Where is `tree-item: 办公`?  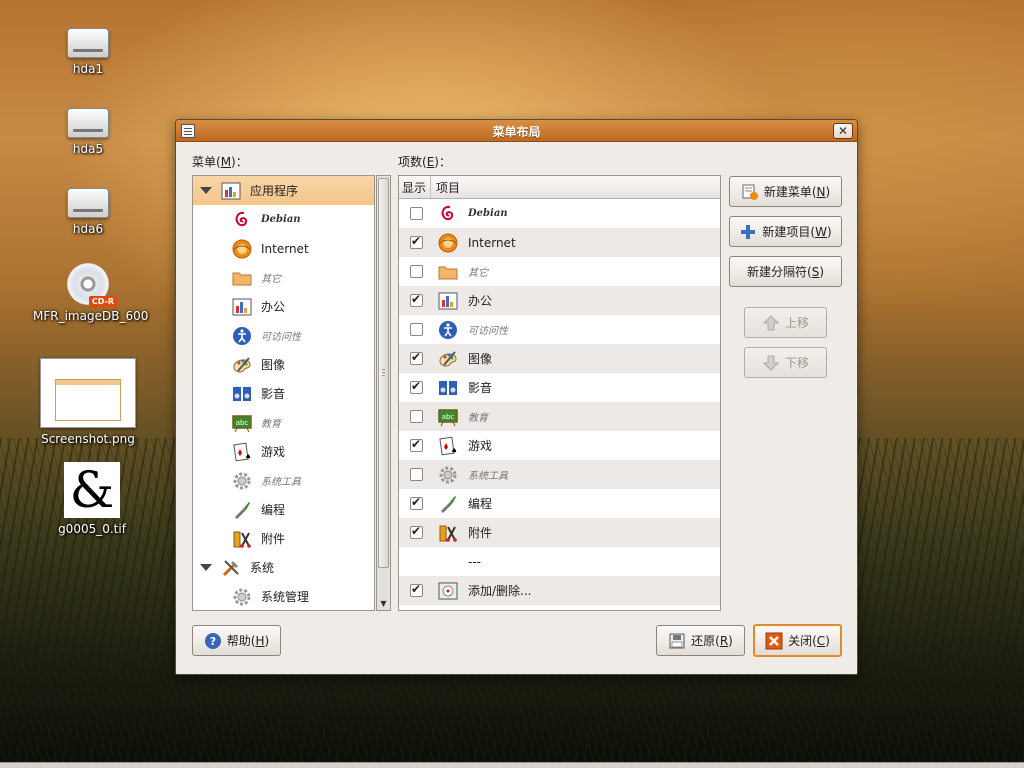
tree-item: 办公 is located at coordinates (283, 306).